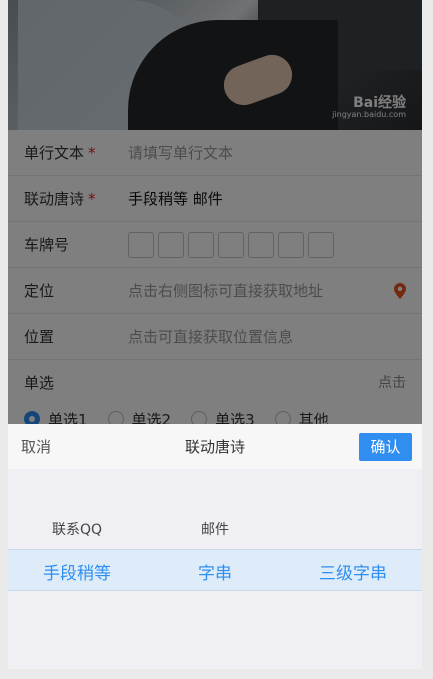 The image size is (433, 679). Describe the element at coordinates (77, 571) in the screenshot. I see `col1-selected: 手段稍等` at that location.